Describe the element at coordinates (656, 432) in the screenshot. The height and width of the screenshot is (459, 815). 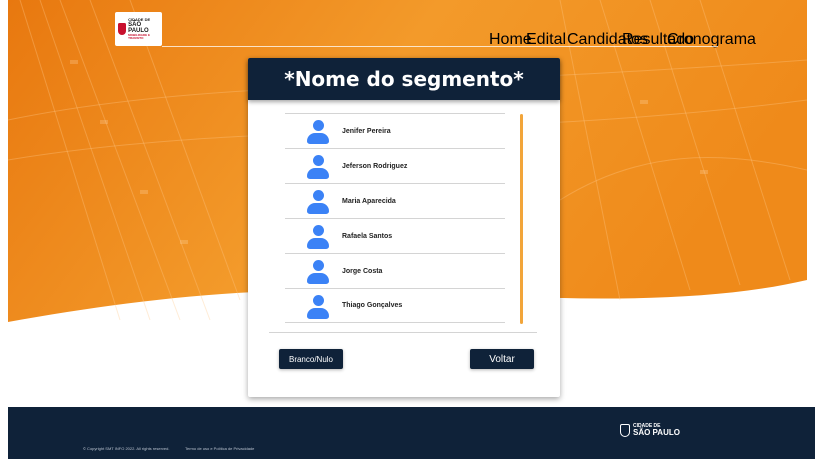
I see `footer-logo-line-2: SÃO PAULO` at that location.